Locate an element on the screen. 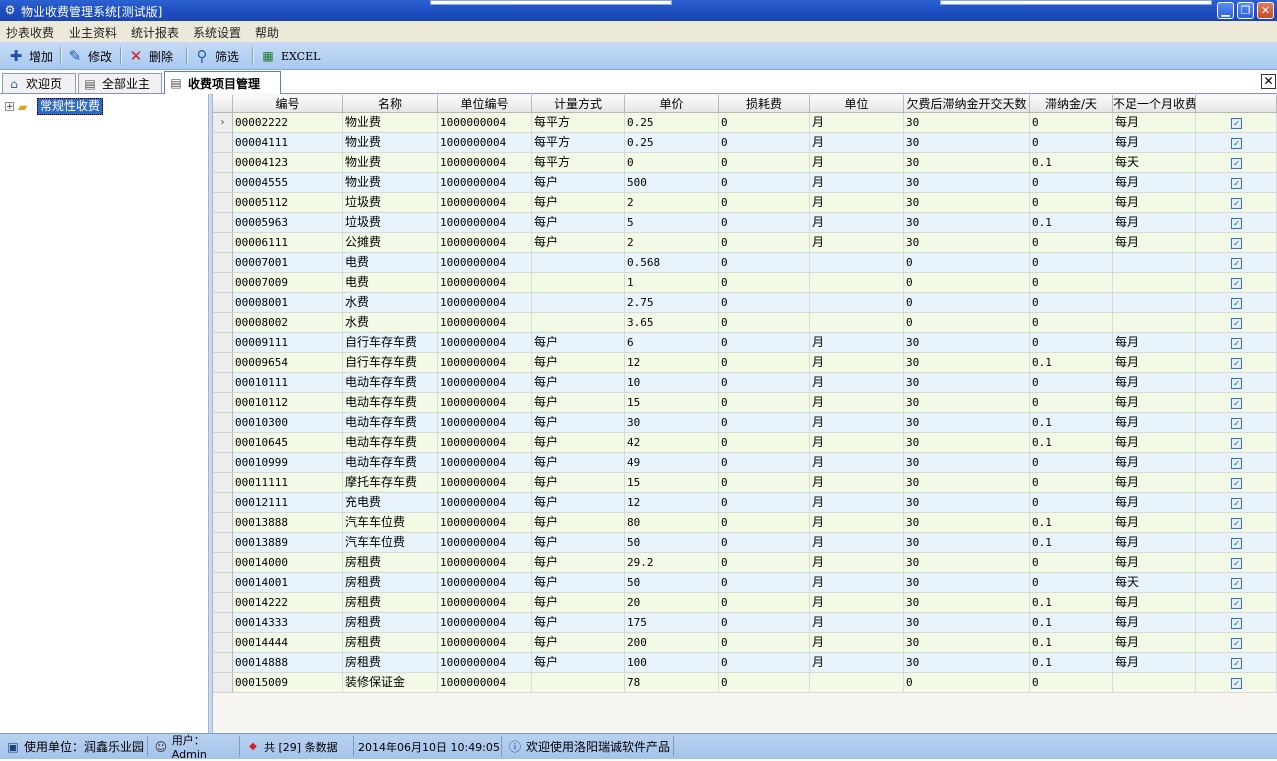 The width and height of the screenshot is (1277, 761). cell-unit-price: 0.568 is located at coordinates (672, 263).